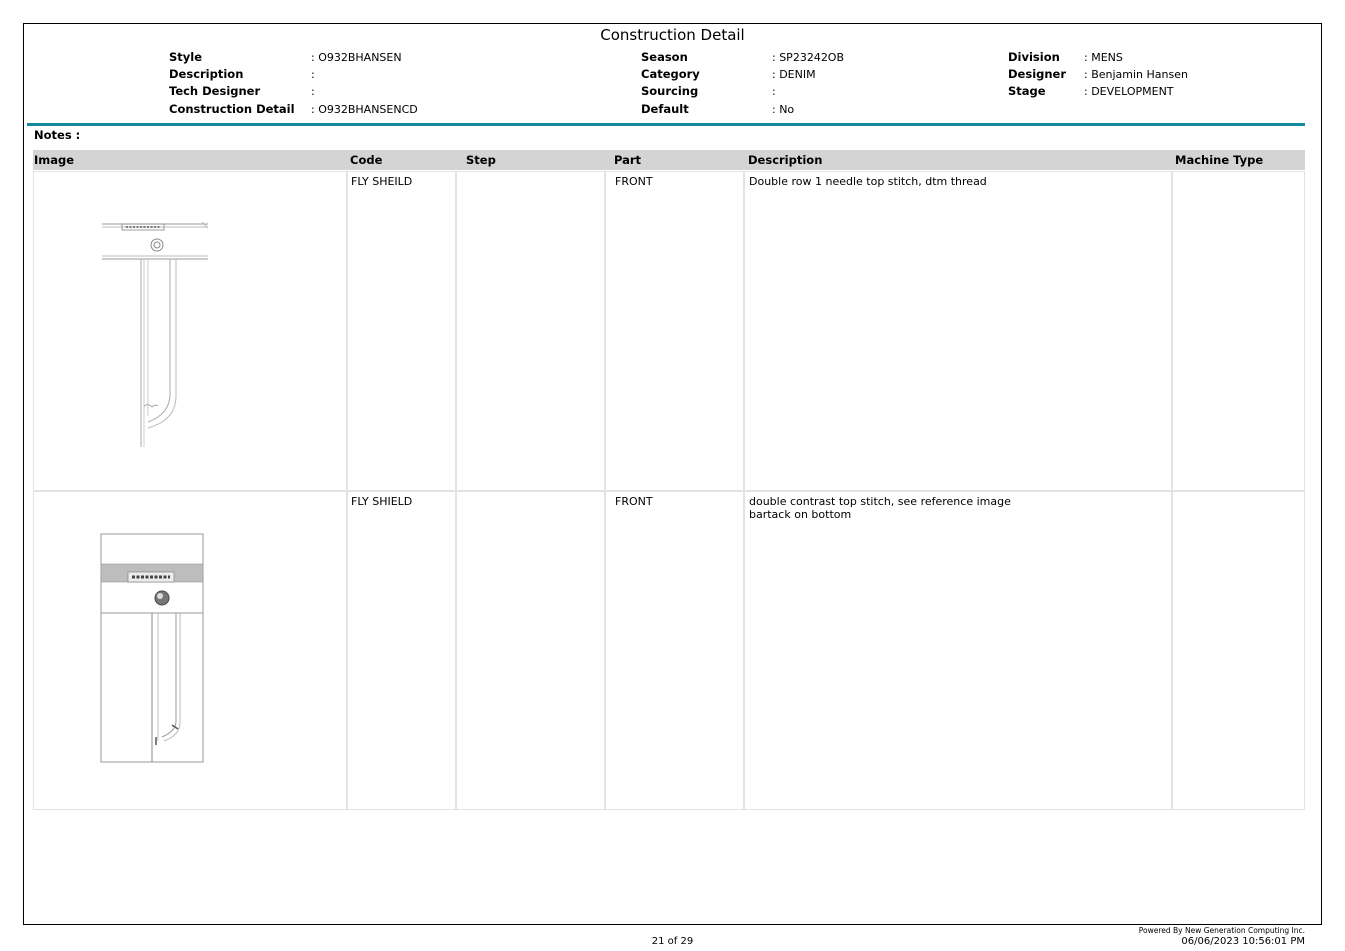 Image resolution: width=1345 pixels, height=951 pixels. Describe the element at coordinates (152, 648) in the screenshot. I see `fly-shield-reference-sketch-icon` at that location.